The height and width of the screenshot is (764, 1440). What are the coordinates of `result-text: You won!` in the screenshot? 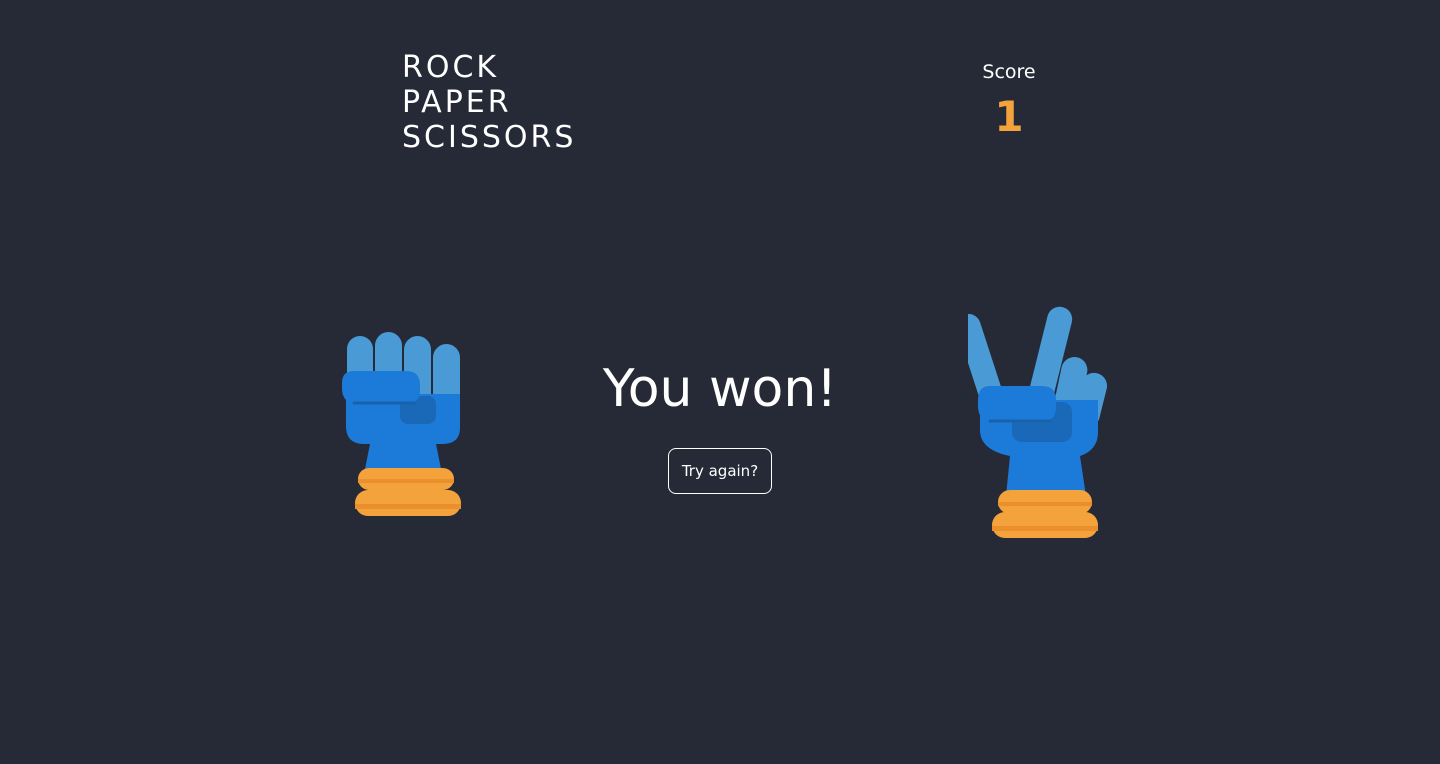 It's located at (720, 389).